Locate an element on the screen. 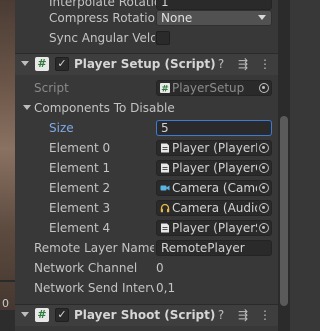  remote-layer-name-input: RemotePlayer is located at coordinates (214, 248).